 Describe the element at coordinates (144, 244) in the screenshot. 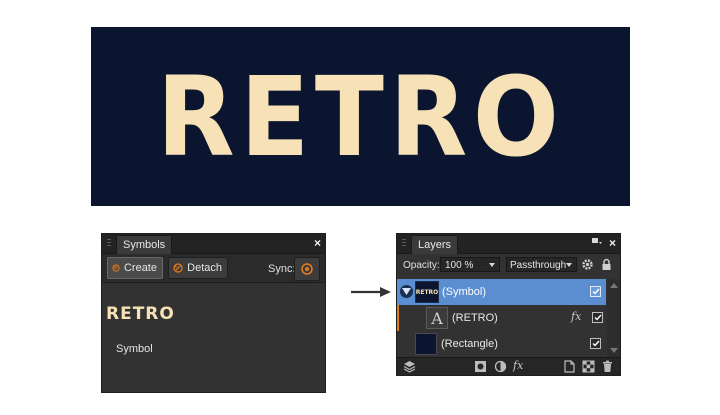

I see `tab-symbols: Symbols` at that location.